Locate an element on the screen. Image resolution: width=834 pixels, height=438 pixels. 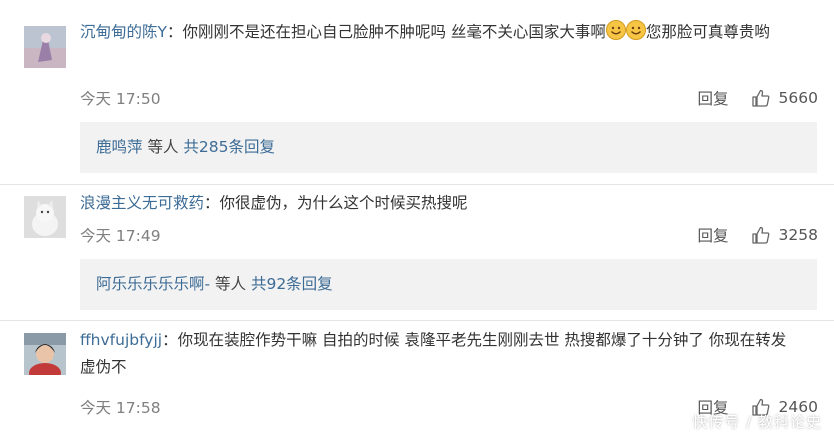
comment-text: 浪漫主义无可救药：你很虚伪，为什么这个时候买热搜呢 is located at coordinates (450, 203).